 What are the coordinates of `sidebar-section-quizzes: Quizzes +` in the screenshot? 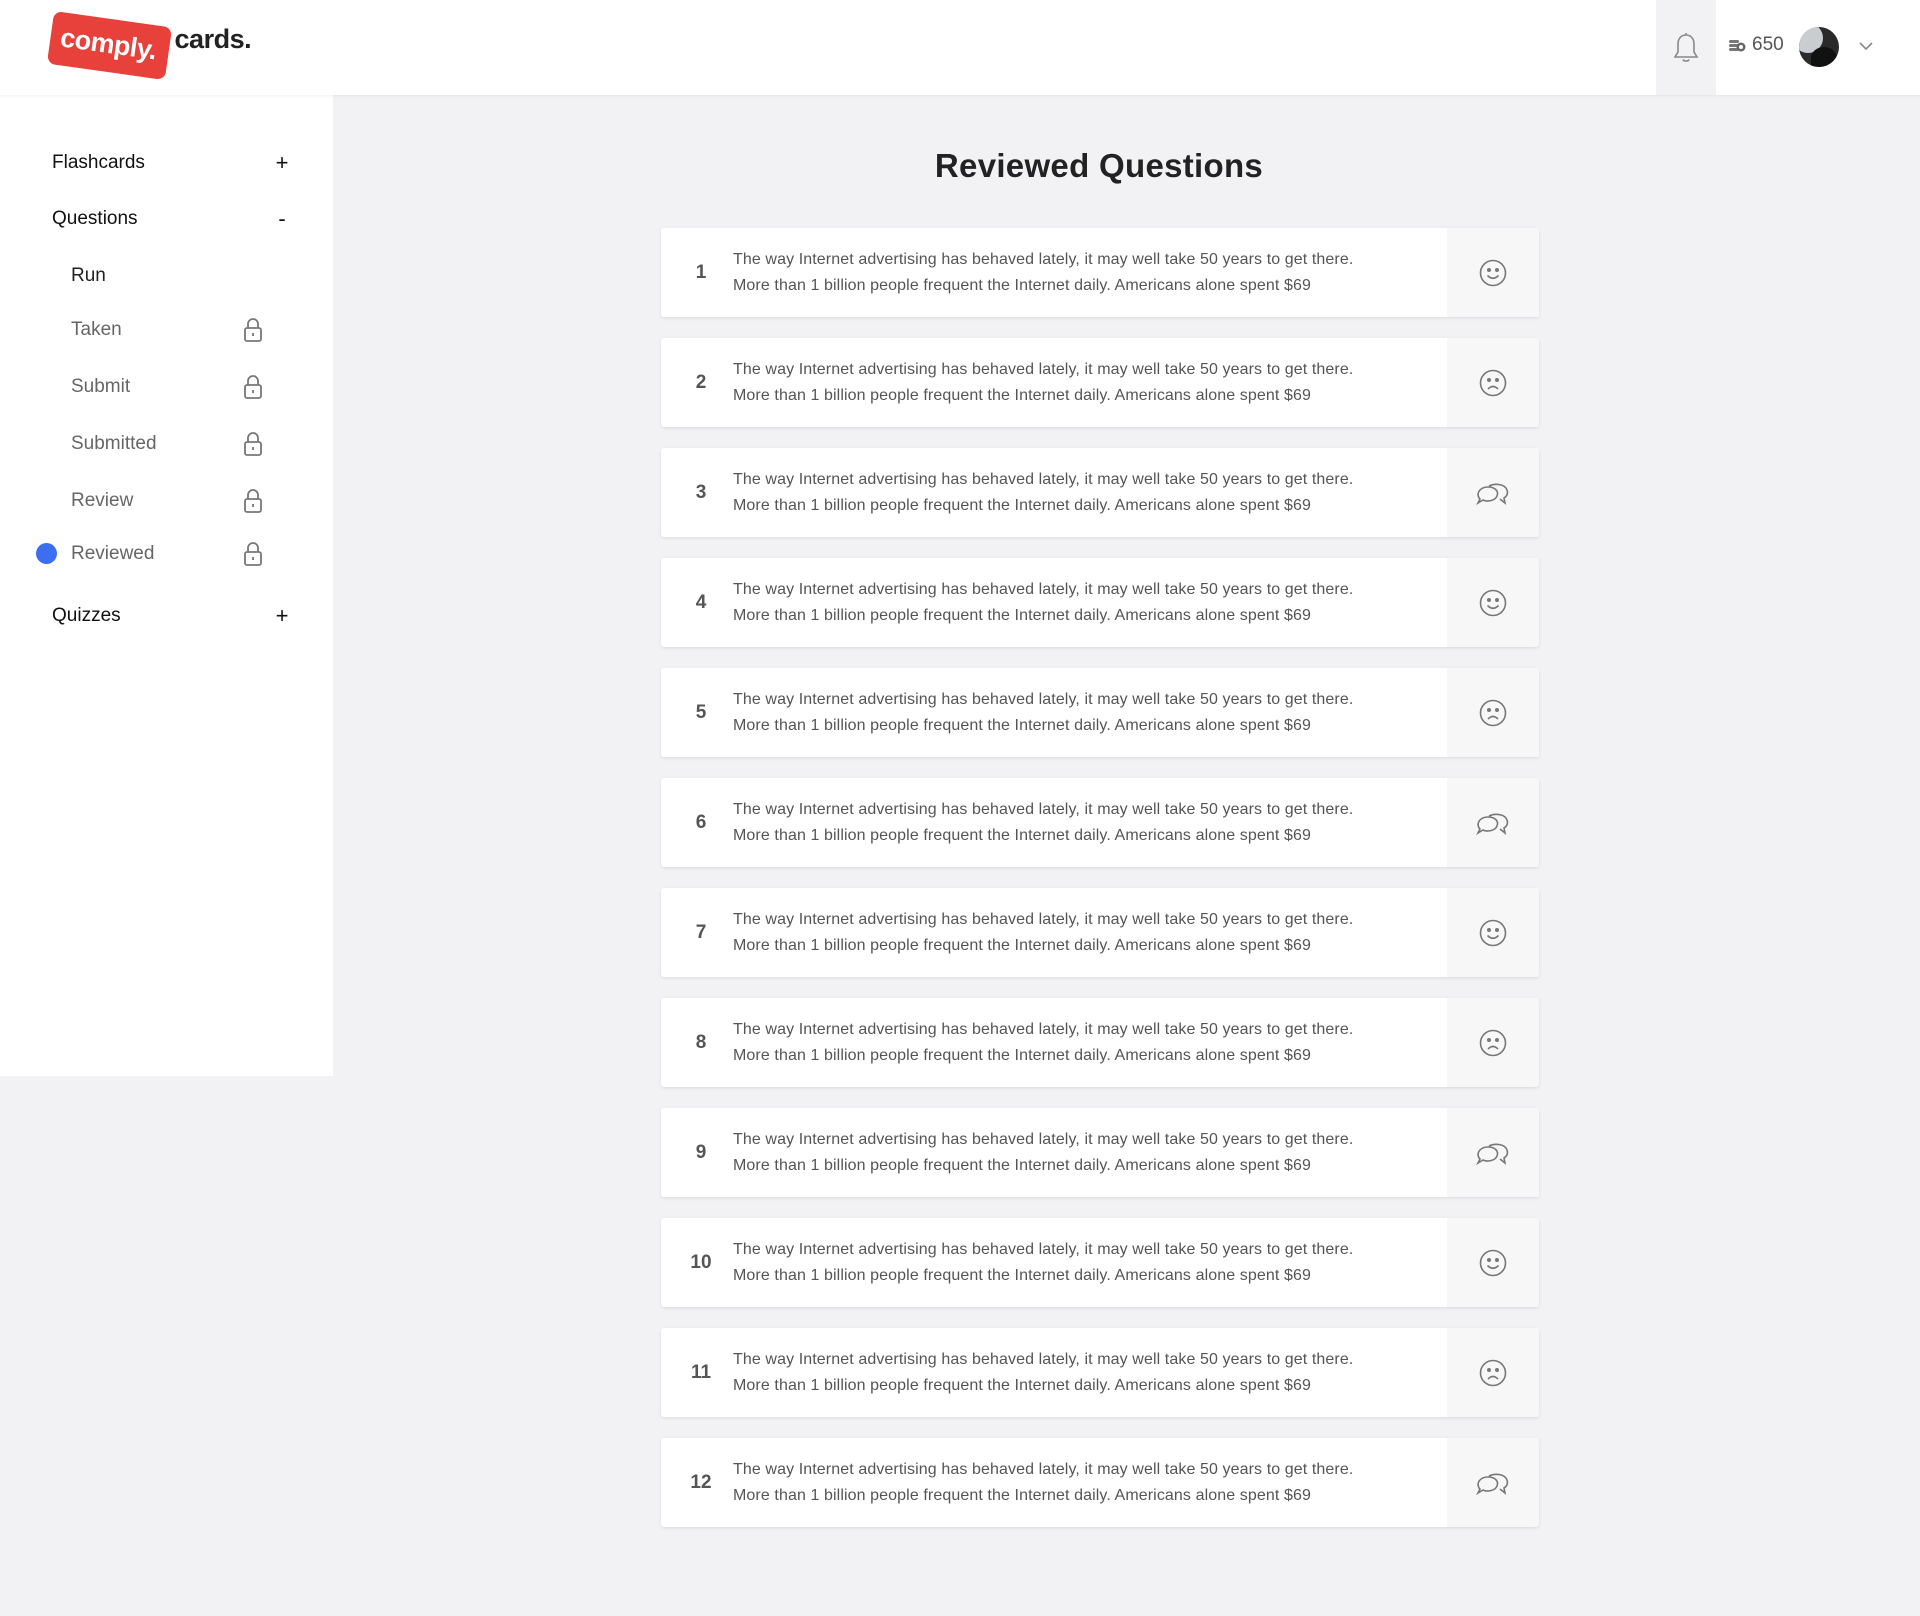 It's located at (172, 616).